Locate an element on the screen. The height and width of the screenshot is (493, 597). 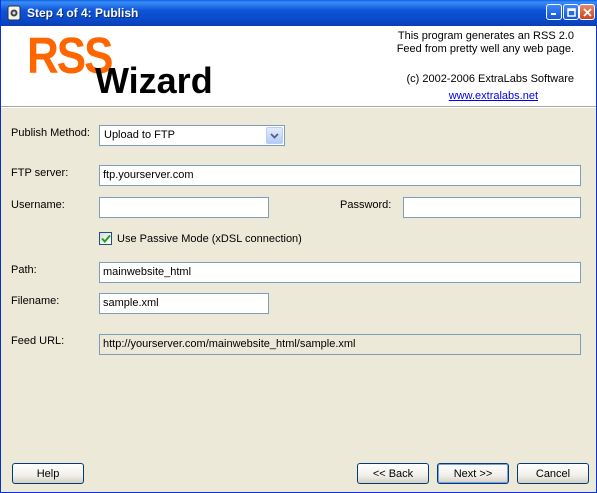
publish-method-select: Upload to FTP is located at coordinates (192, 135).